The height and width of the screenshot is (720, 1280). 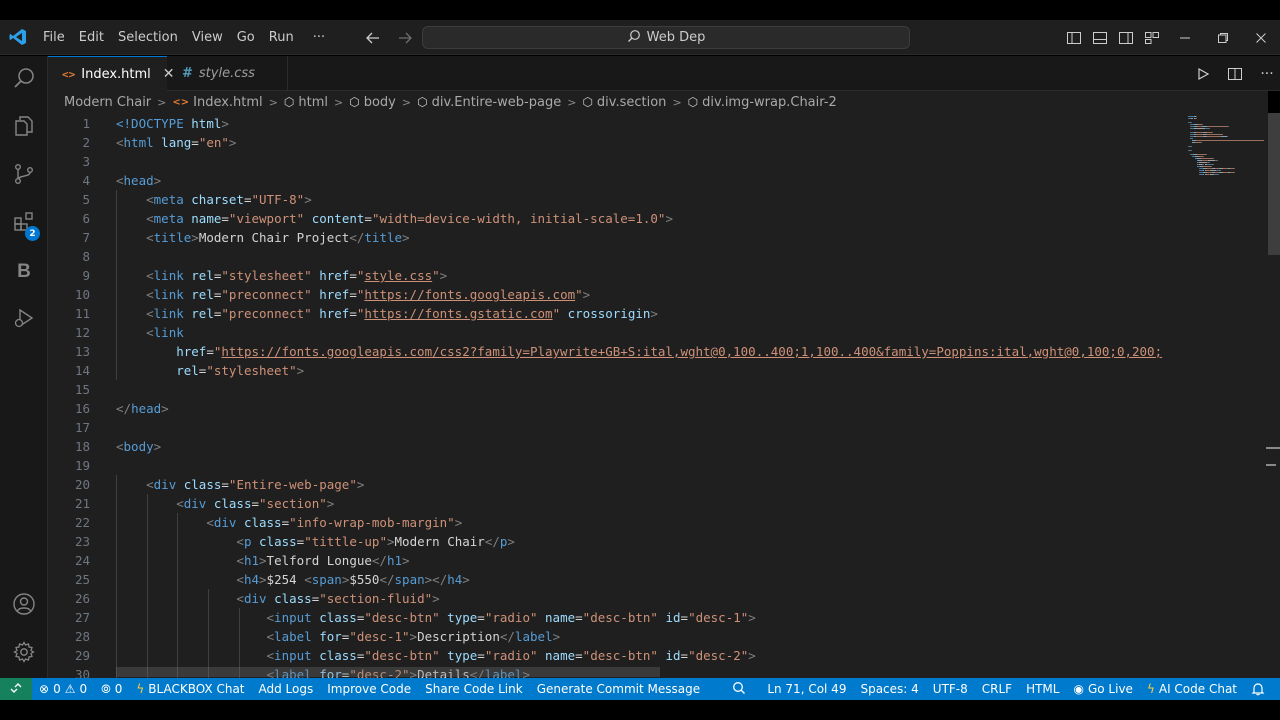 I want to click on css-file-icon: #, so click(x=187, y=73).